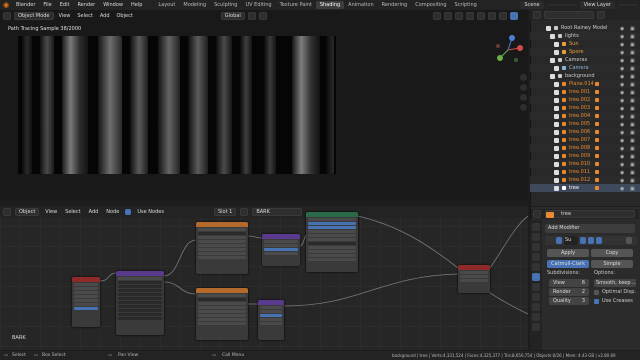  Describe the element at coordinates (629, 240) in the screenshot. I see `close-icon` at that location.